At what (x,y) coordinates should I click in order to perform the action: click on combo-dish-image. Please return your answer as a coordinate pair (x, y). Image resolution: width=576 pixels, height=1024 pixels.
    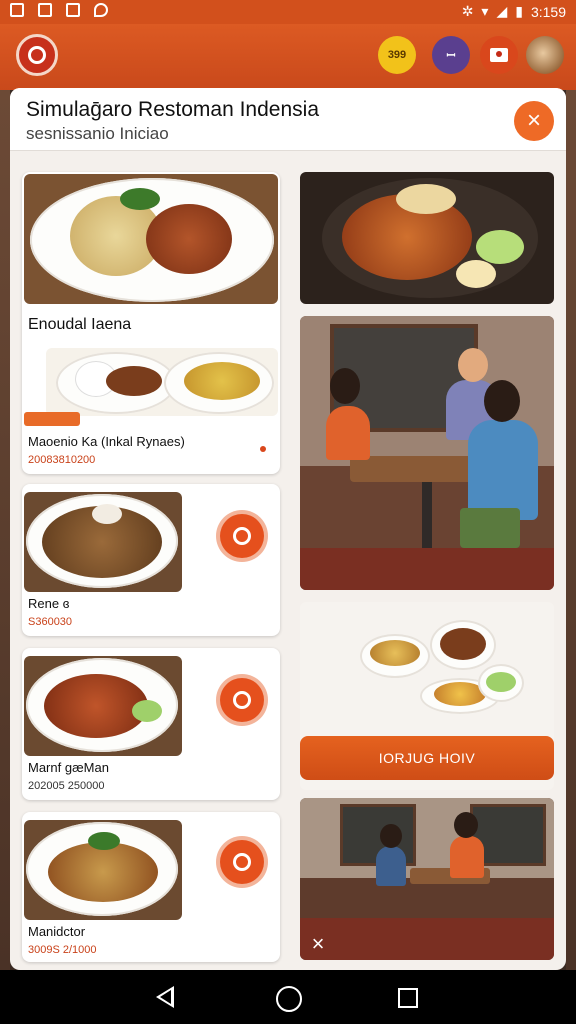
    Looking at the image, I should click on (162, 382).